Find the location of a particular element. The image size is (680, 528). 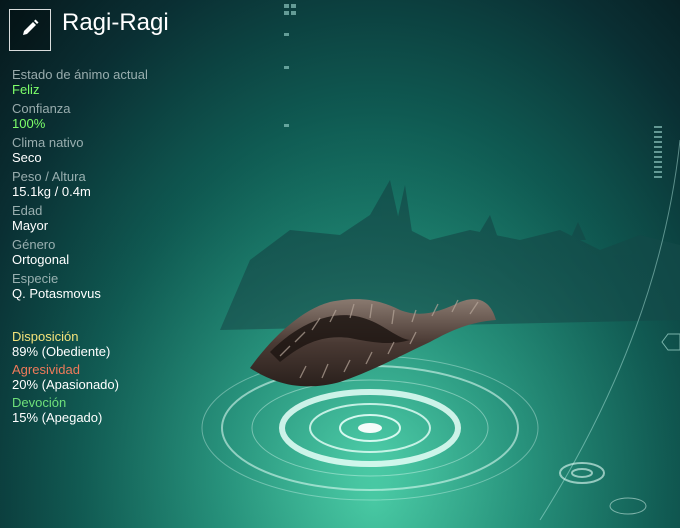

stat-trust: Confianza 100% is located at coordinates (132, 116).